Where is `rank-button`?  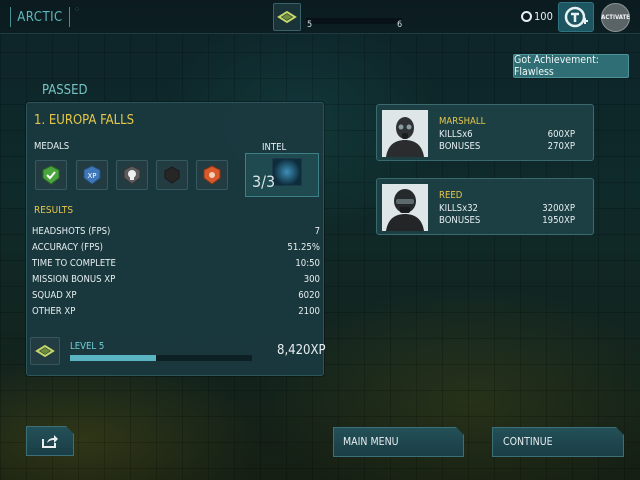
rank-button is located at coordinates (287, 17).